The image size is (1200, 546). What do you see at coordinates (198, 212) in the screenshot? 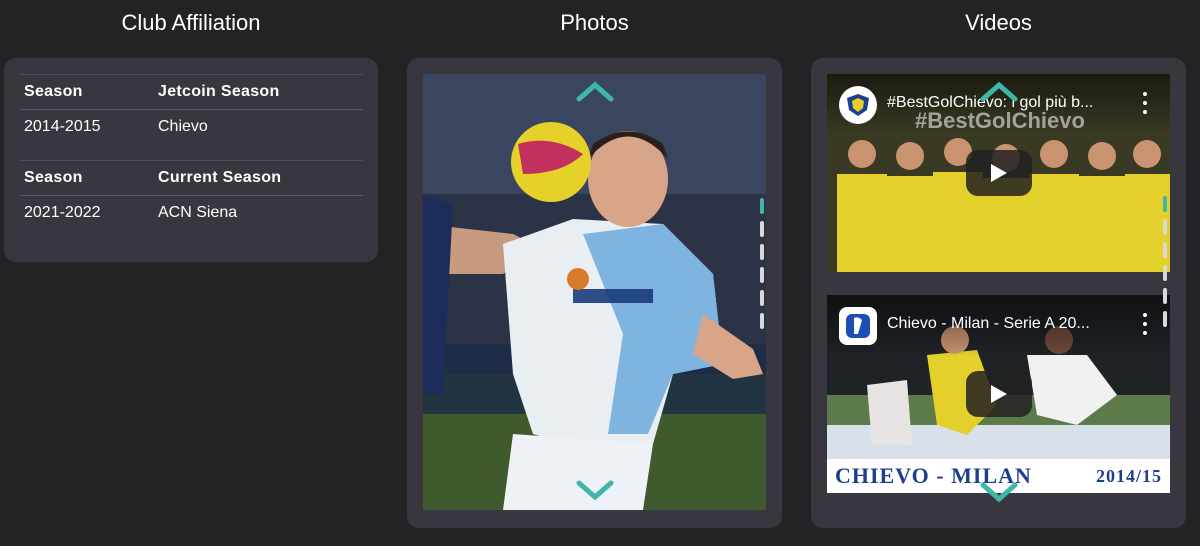
I see `club-value: ACN Siena` at bounding box center [198, 212].